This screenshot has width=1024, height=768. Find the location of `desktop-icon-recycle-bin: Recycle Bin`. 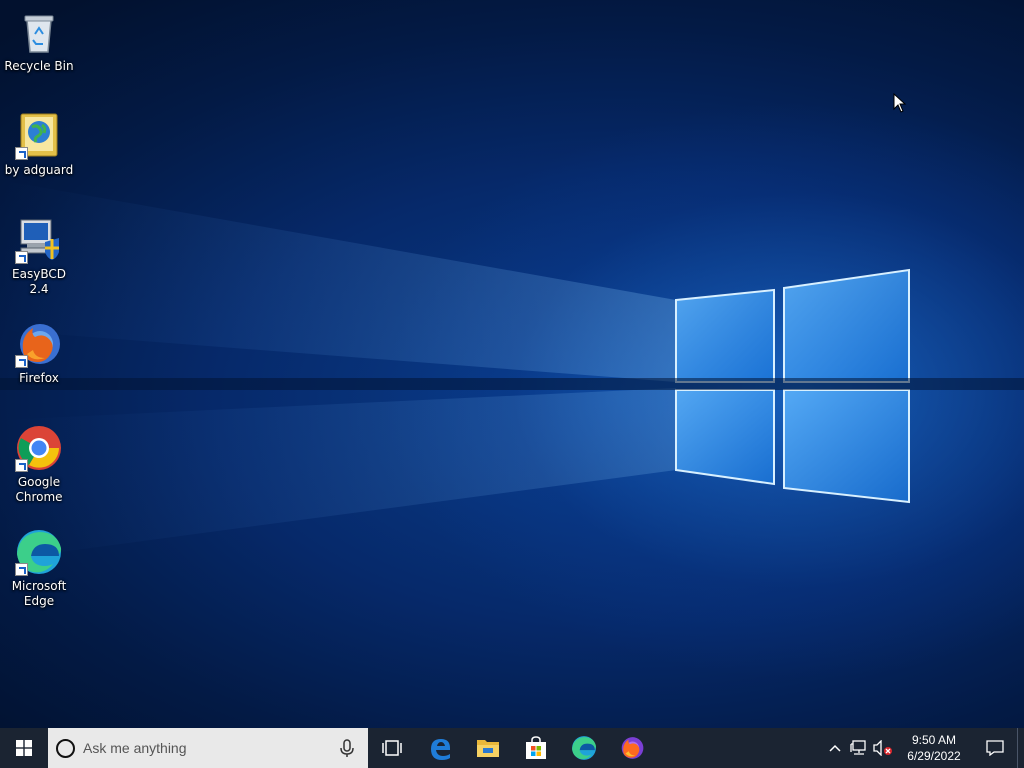

desktop-icon-recycle-bin: Recycle Bin is located at coordinates (39, 38).